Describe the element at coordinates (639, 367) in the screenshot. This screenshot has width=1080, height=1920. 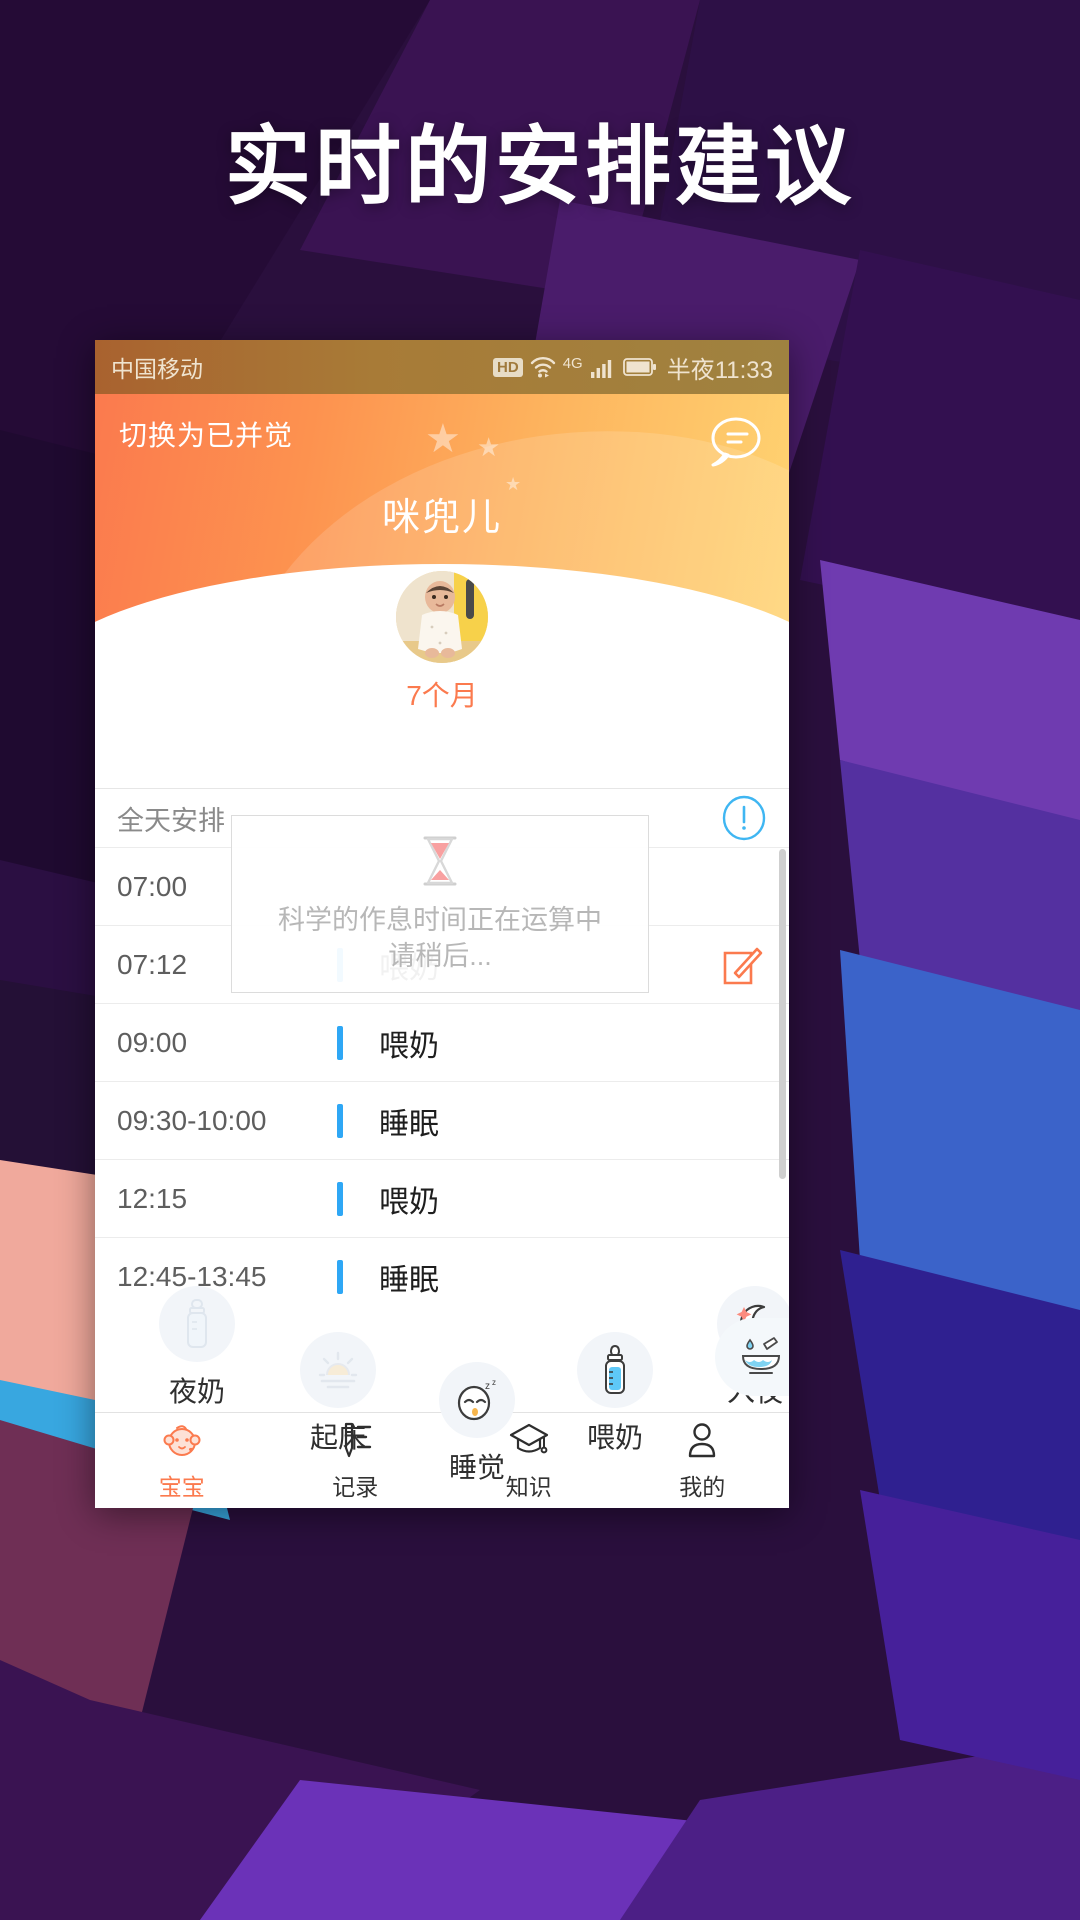
I see `battery-icon` at that location.